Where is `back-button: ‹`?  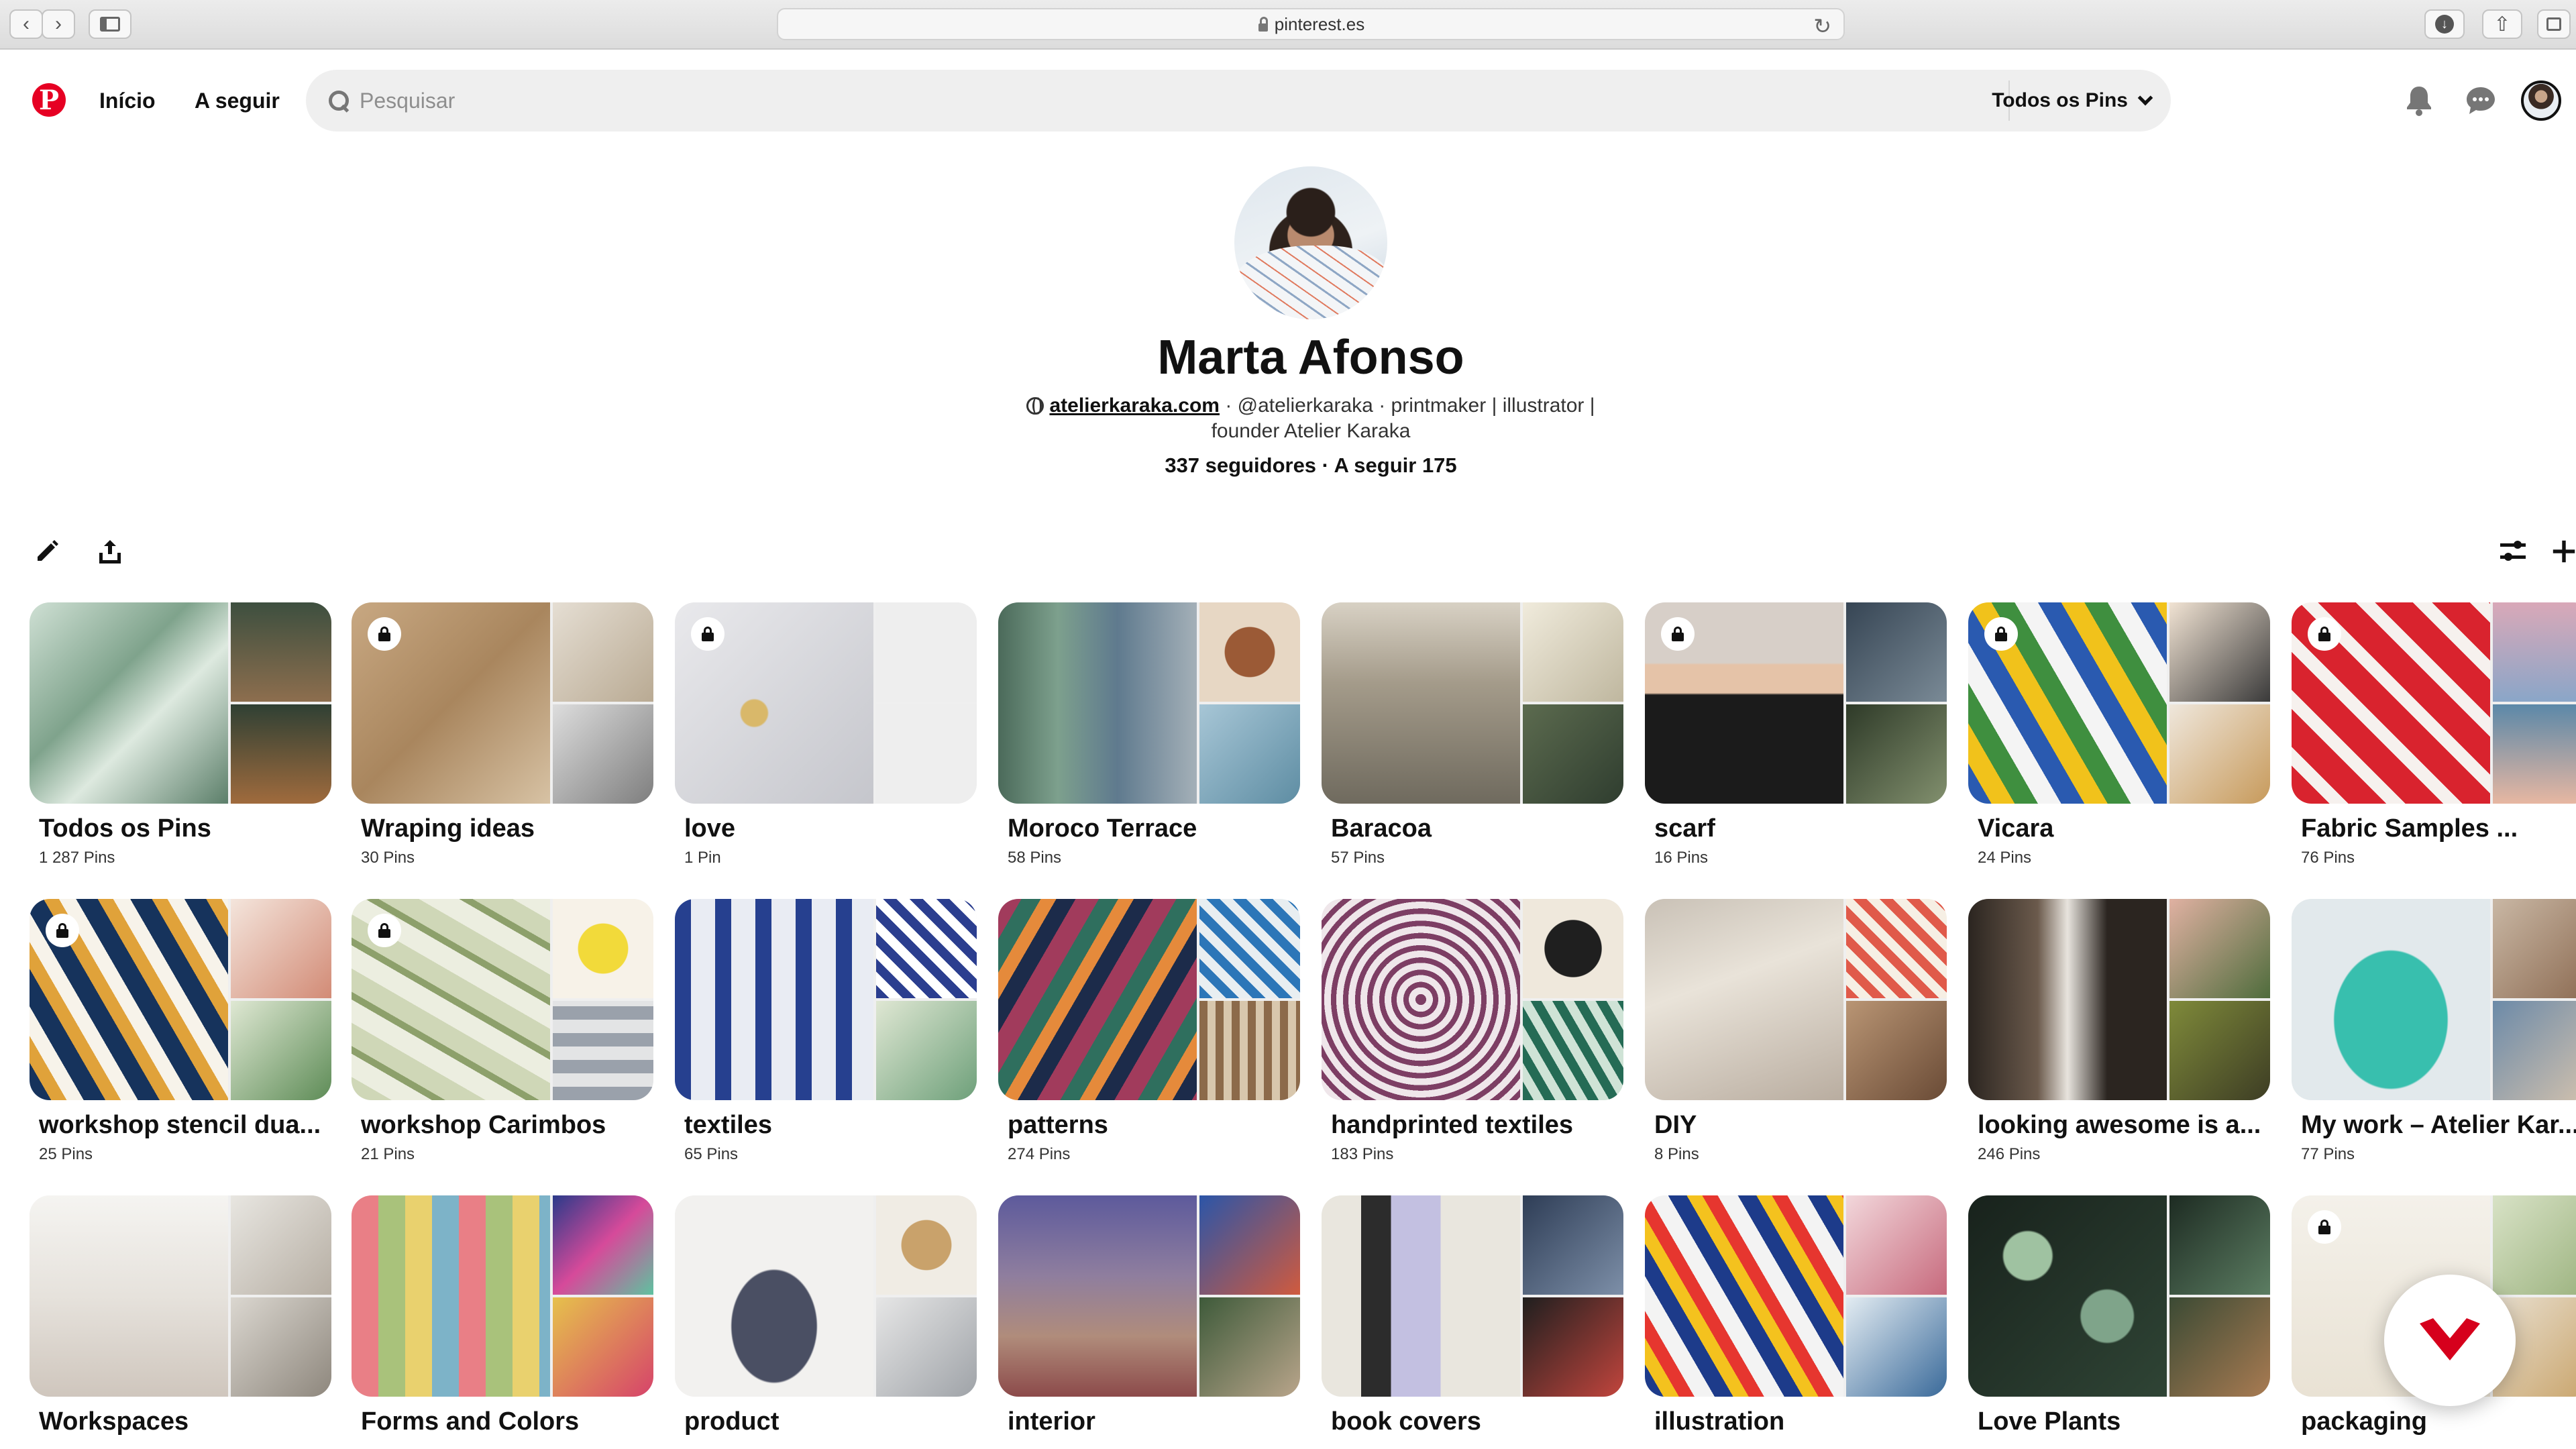
back-button: ‹ is located at coordinates (26, 24).